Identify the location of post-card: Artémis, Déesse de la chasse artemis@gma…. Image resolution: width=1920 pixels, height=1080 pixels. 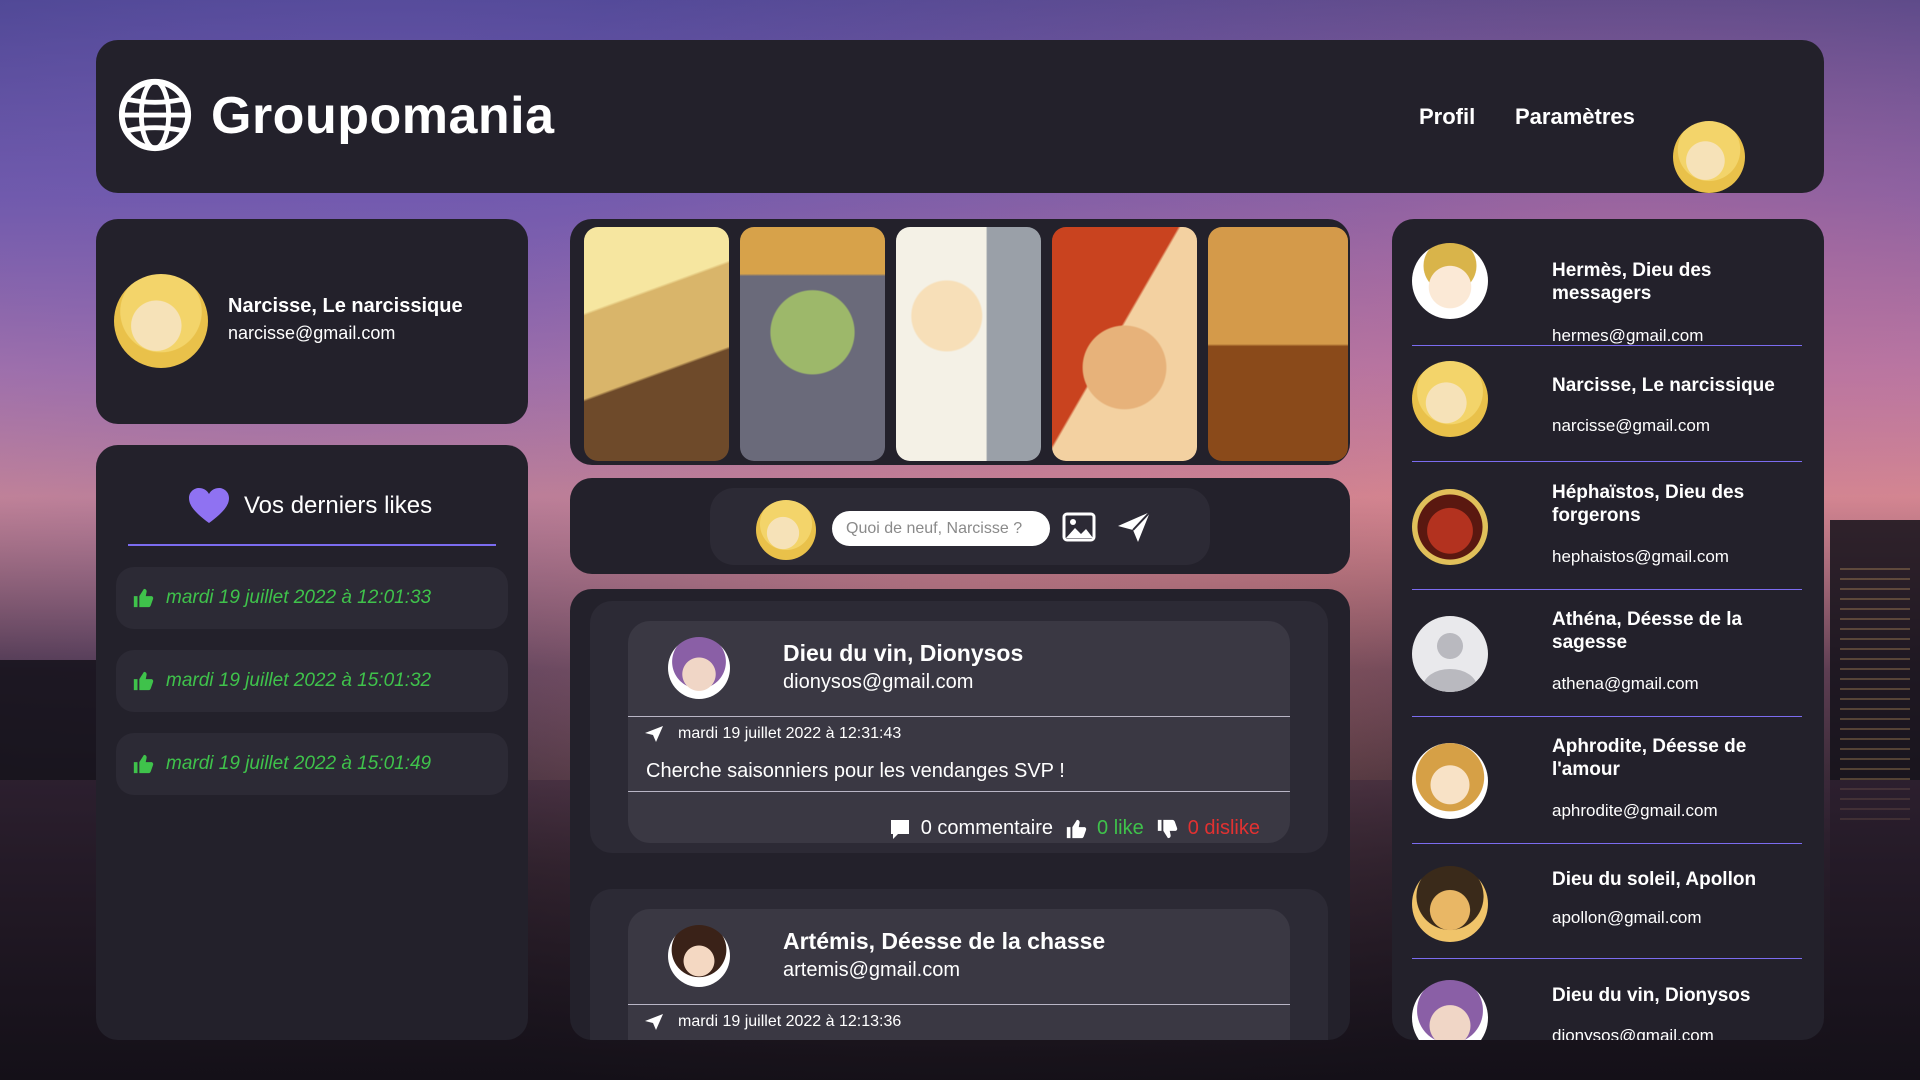
(959, 964).